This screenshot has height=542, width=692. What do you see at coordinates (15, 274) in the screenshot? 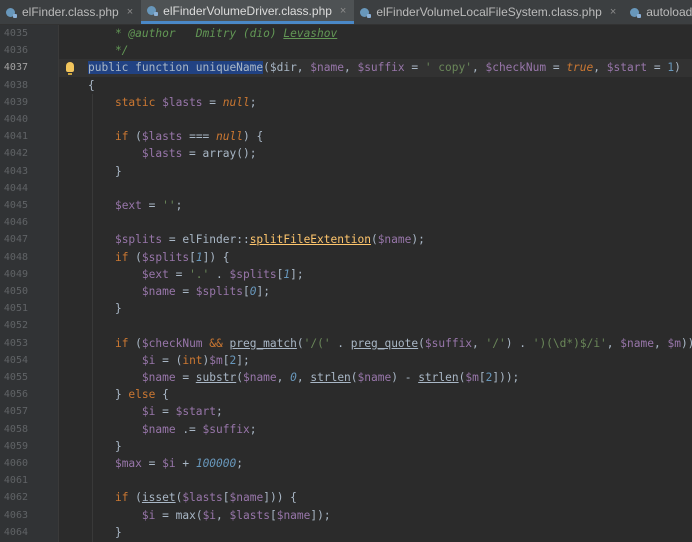
I see `line-number: 4049` at bounding box center [15, 274].